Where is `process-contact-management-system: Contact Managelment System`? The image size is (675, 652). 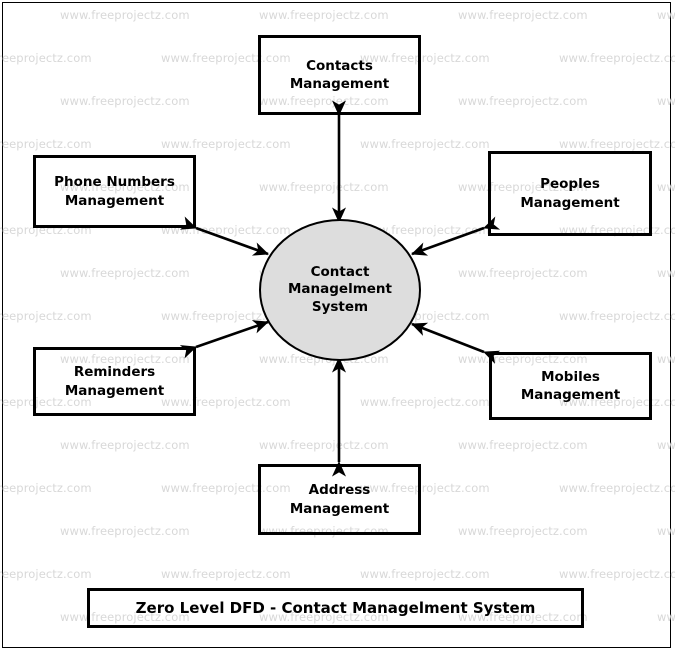
process-contact-management-system: Contact Managelment System is located at coordinates (340, 290).